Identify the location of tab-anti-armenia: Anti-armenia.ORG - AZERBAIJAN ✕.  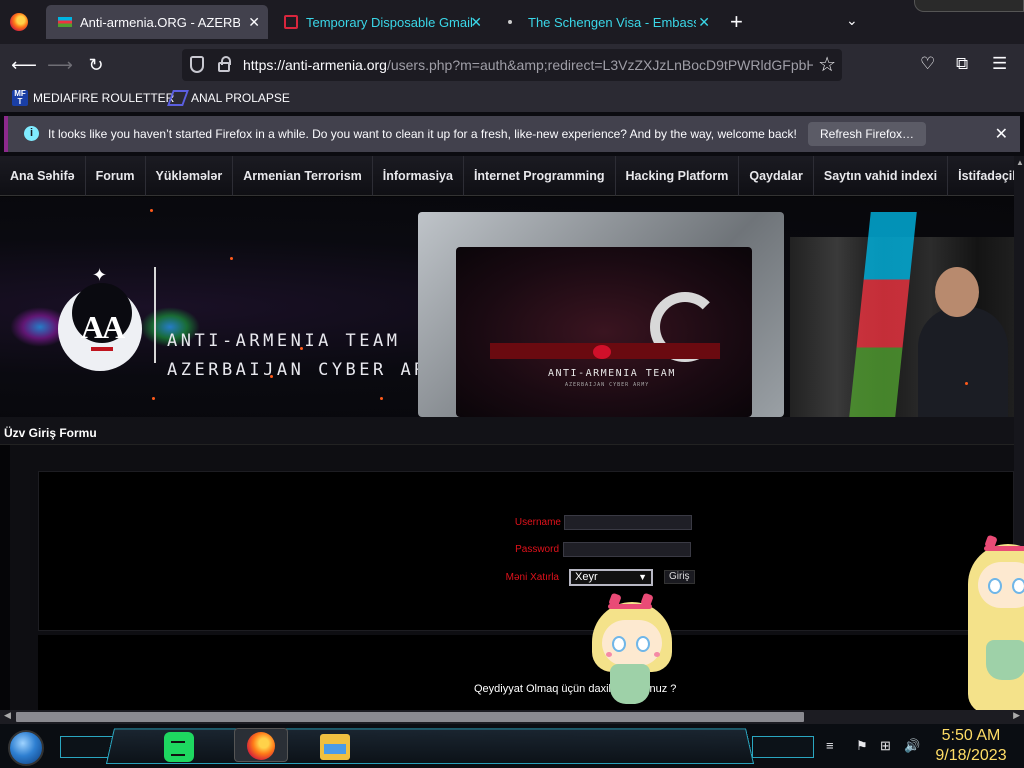
(157, 22).